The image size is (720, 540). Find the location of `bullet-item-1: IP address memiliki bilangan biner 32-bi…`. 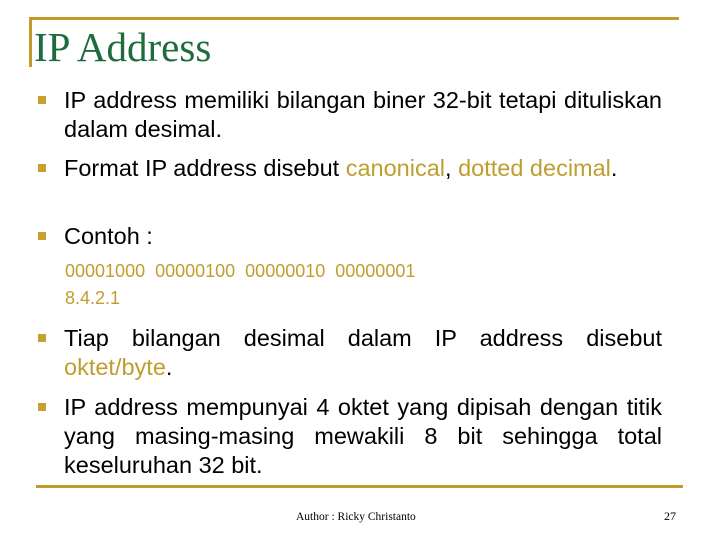

bullet-item-1: IP address memiliki bilangan biner 32-bi… is located at coordinates (351, 115).